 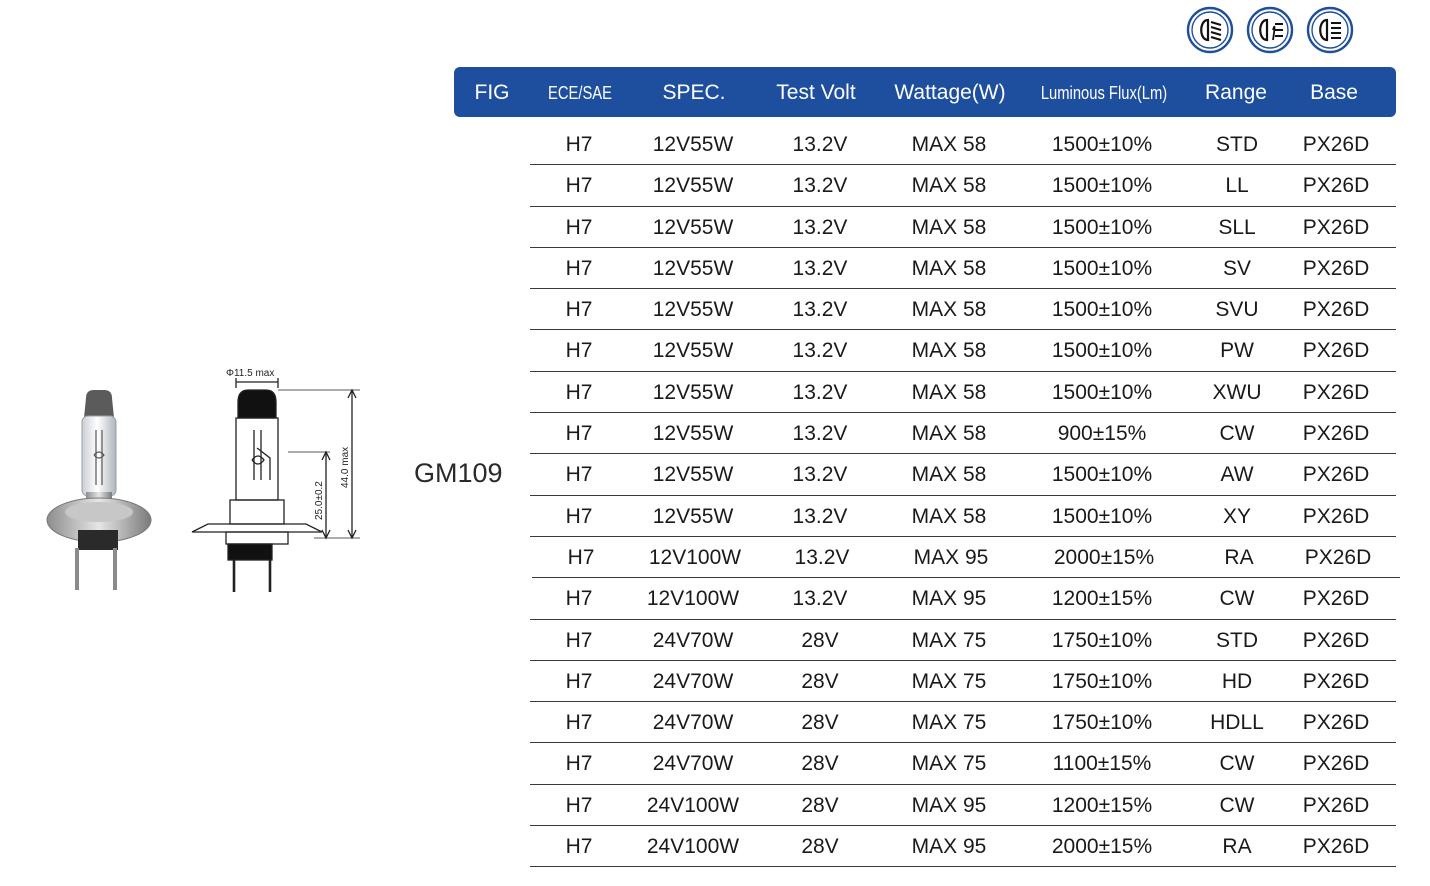 I want to click on table-cell: 2000±15%, so click(x=1102, y=847).